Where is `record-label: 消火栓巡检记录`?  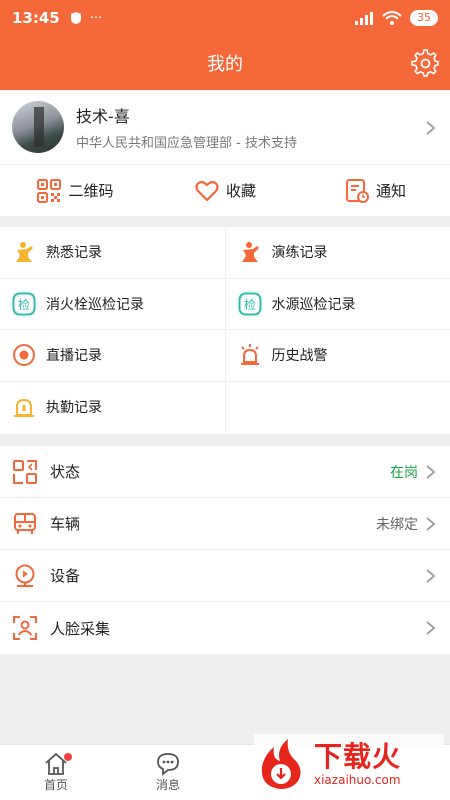
record-label: 消火栓巡检记录 is located at coordinates (95, 304).